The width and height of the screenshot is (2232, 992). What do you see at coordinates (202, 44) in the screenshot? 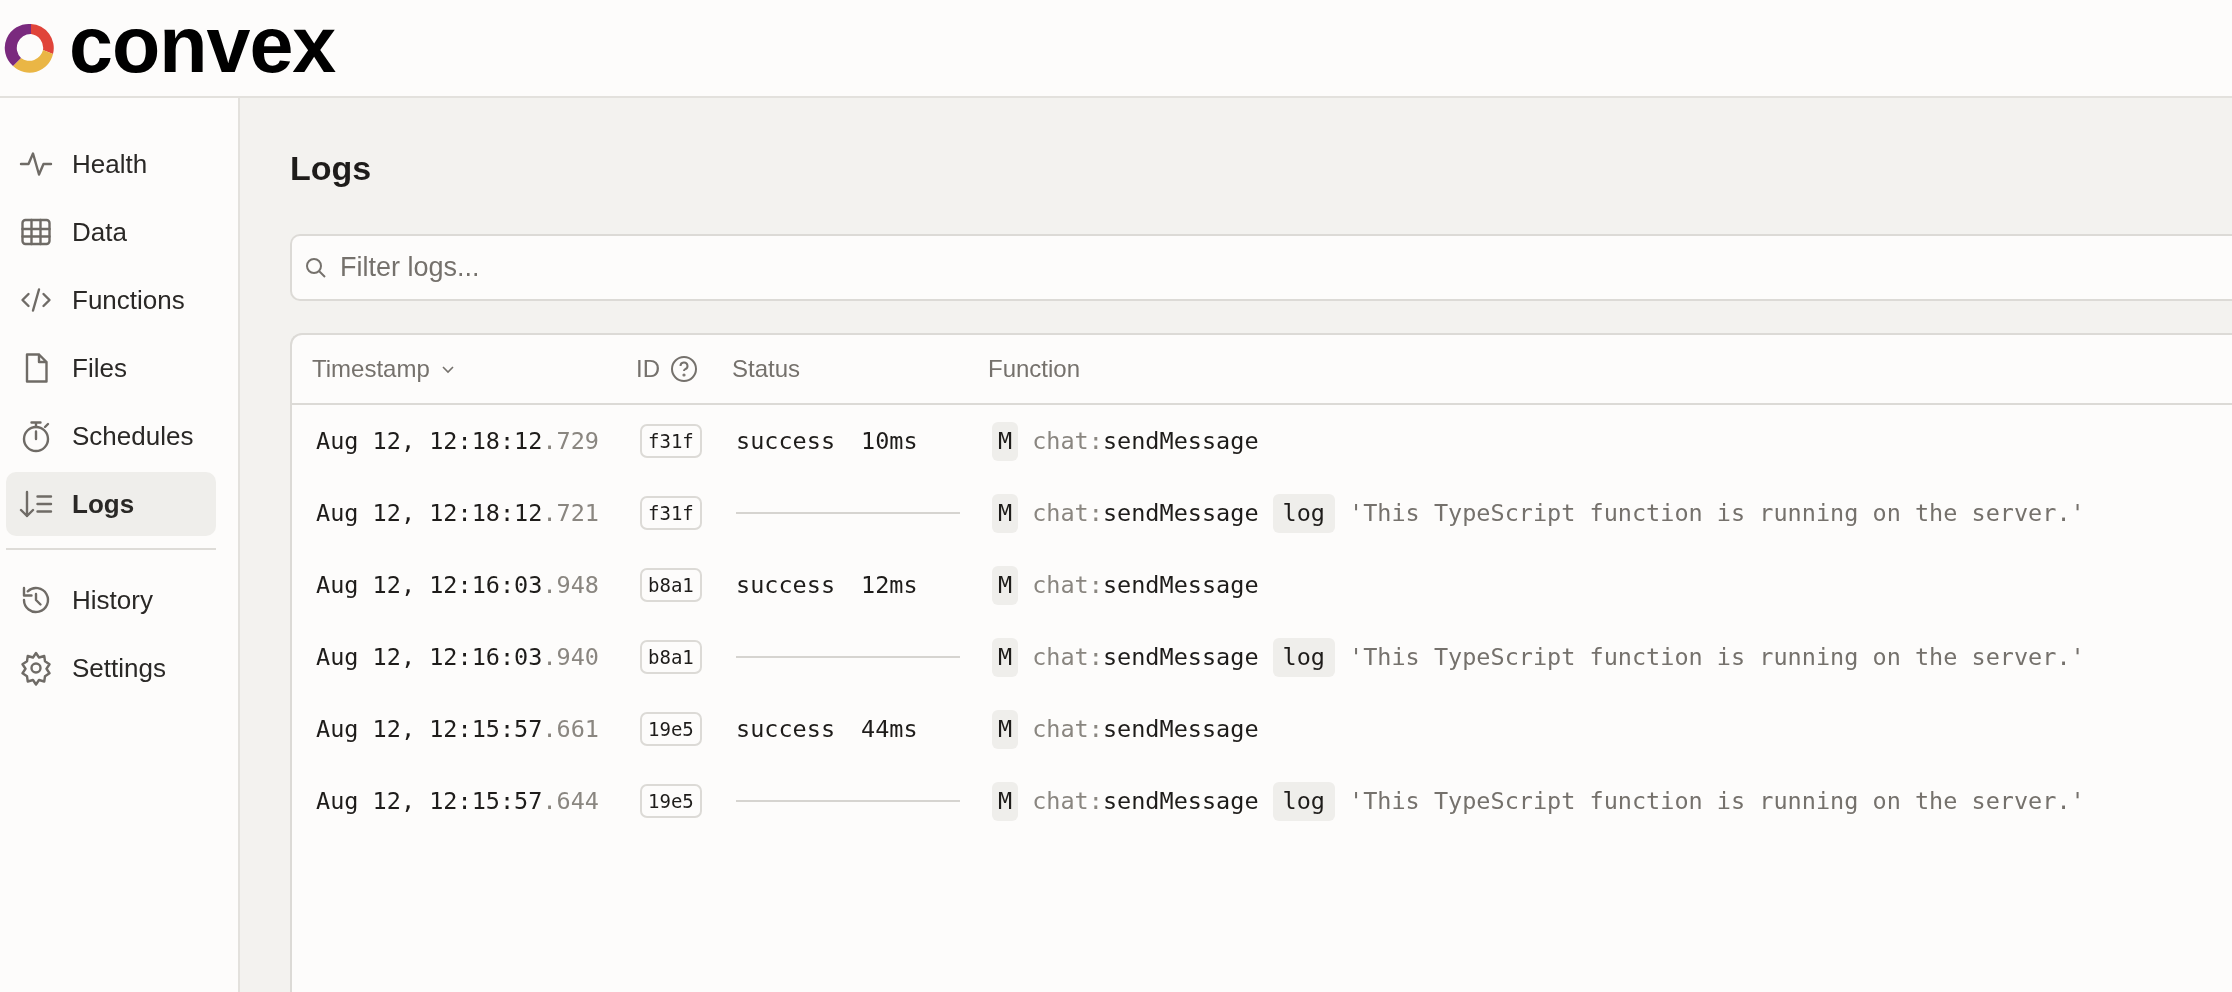
I see `logo-wordmark: convex` at bounding box center [202, 44].